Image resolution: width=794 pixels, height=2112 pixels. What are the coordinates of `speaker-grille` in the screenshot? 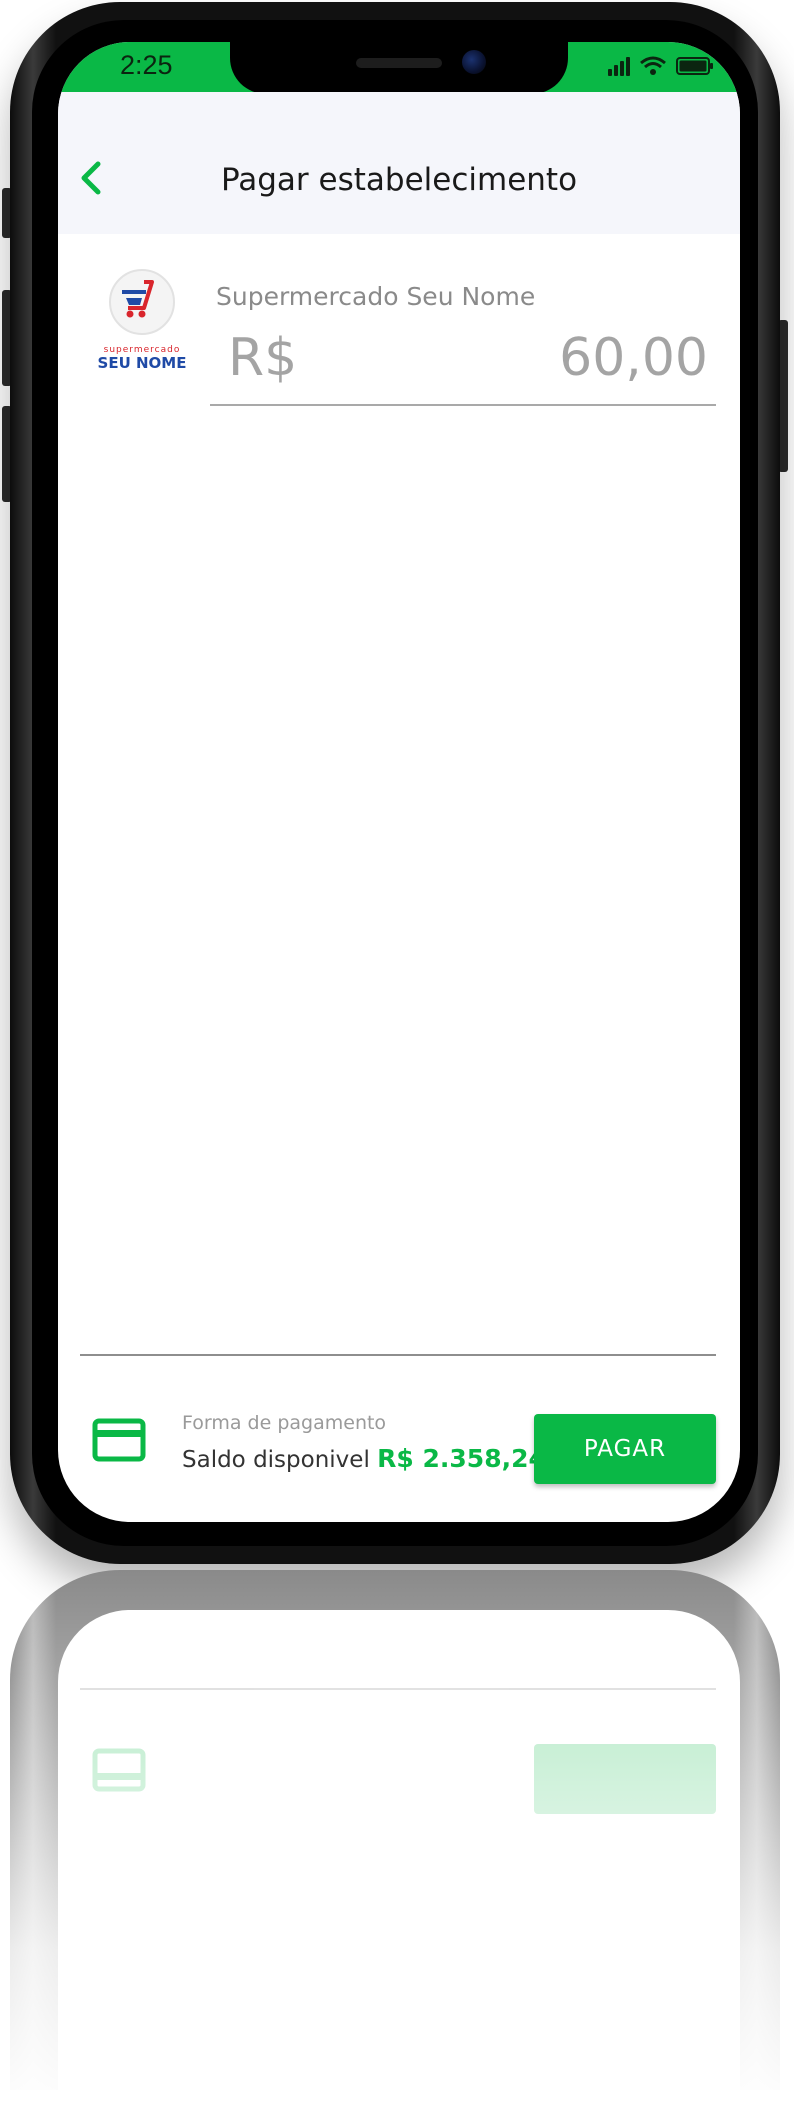 It's located at (399, 63).